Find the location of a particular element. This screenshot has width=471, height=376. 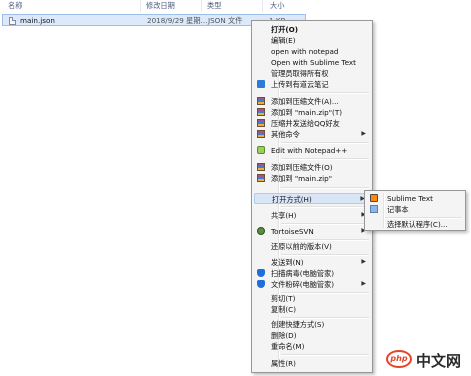

menu-item-label: 添加到压缩文件(O) is located at coordinates (302, 167).